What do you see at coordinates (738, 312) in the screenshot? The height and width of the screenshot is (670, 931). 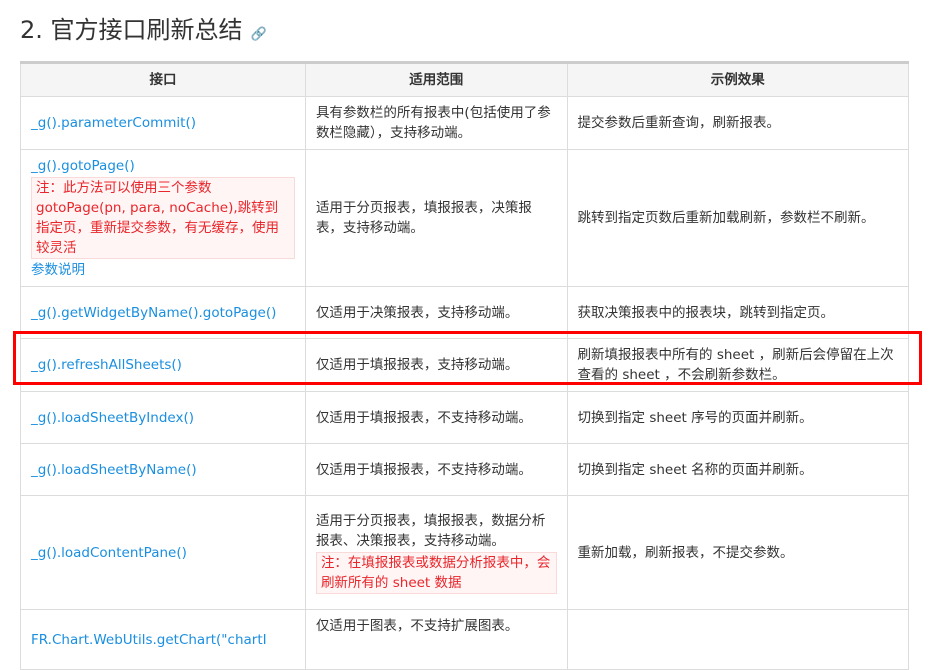 I see `effect-cell: 获取决策报表中的报表块，跳转到指定页。` at bounding box center [738, 312].